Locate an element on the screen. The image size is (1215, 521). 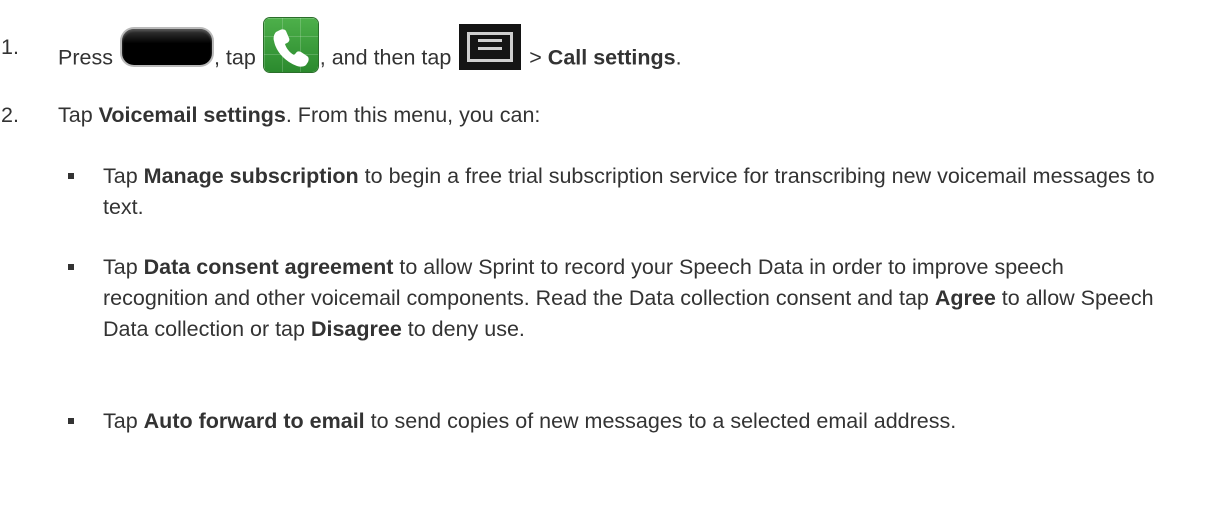
step-word-press: Press is located at coordinates (85, 57).